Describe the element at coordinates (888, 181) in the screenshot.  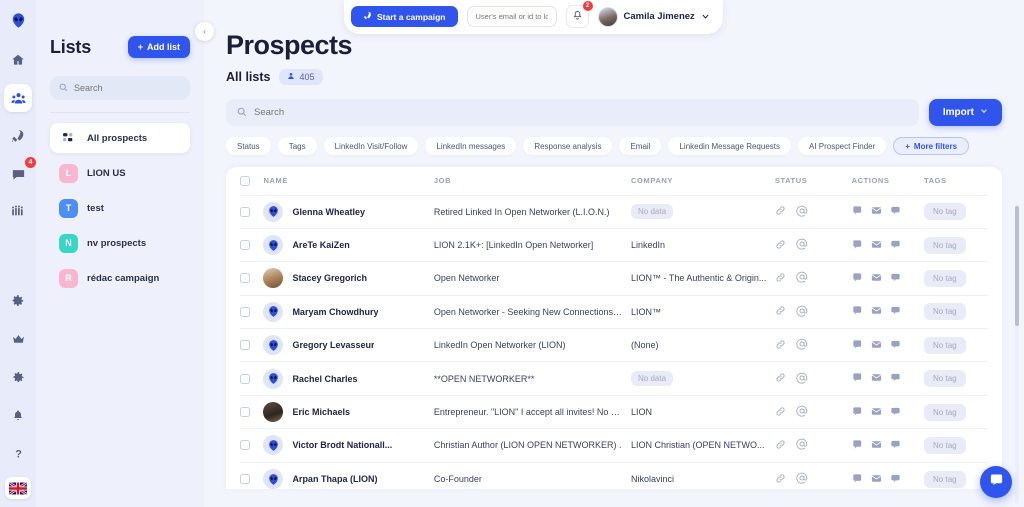
I see `column-header-actions: ACTIONS` at that location.